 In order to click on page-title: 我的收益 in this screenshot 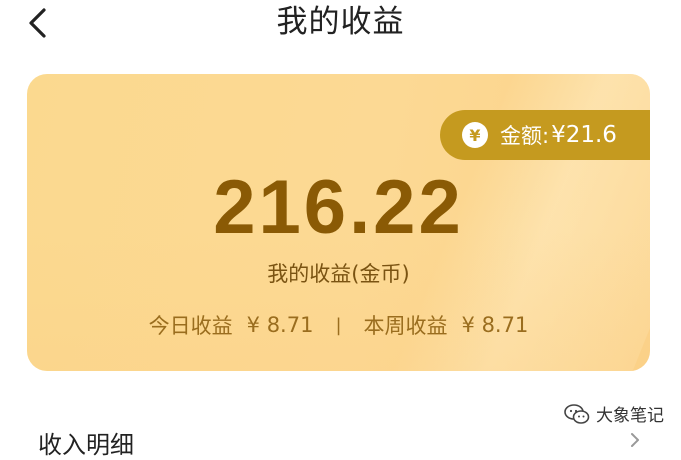, I will do `click(340, 22)`.